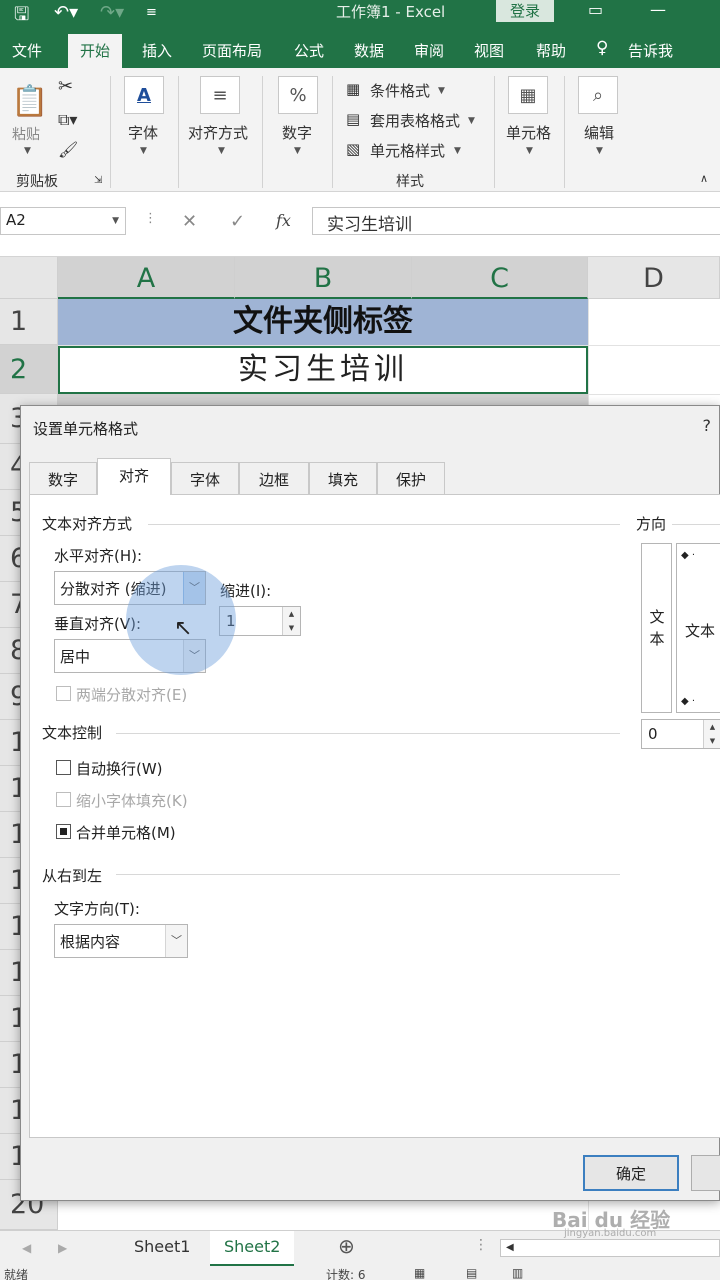 This screenshot has width=720, height=1280. I want to click on cells-button: 单元格, so click(528, 132).